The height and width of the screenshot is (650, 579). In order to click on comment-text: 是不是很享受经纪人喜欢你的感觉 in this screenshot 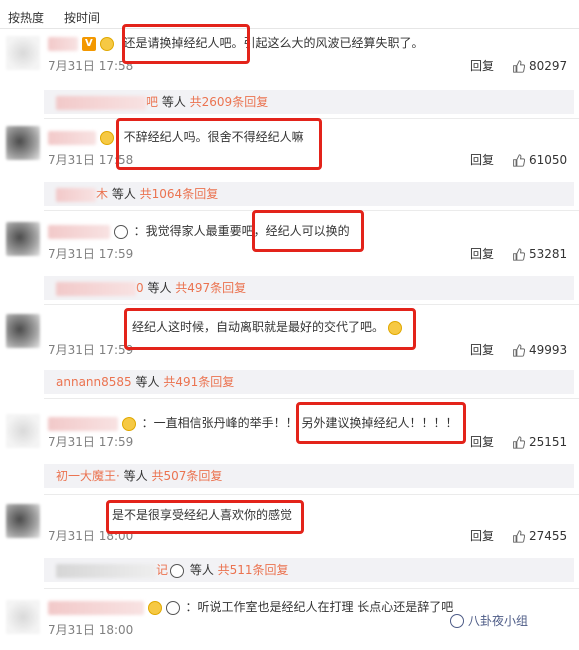, I will do `click(202, 515)`.